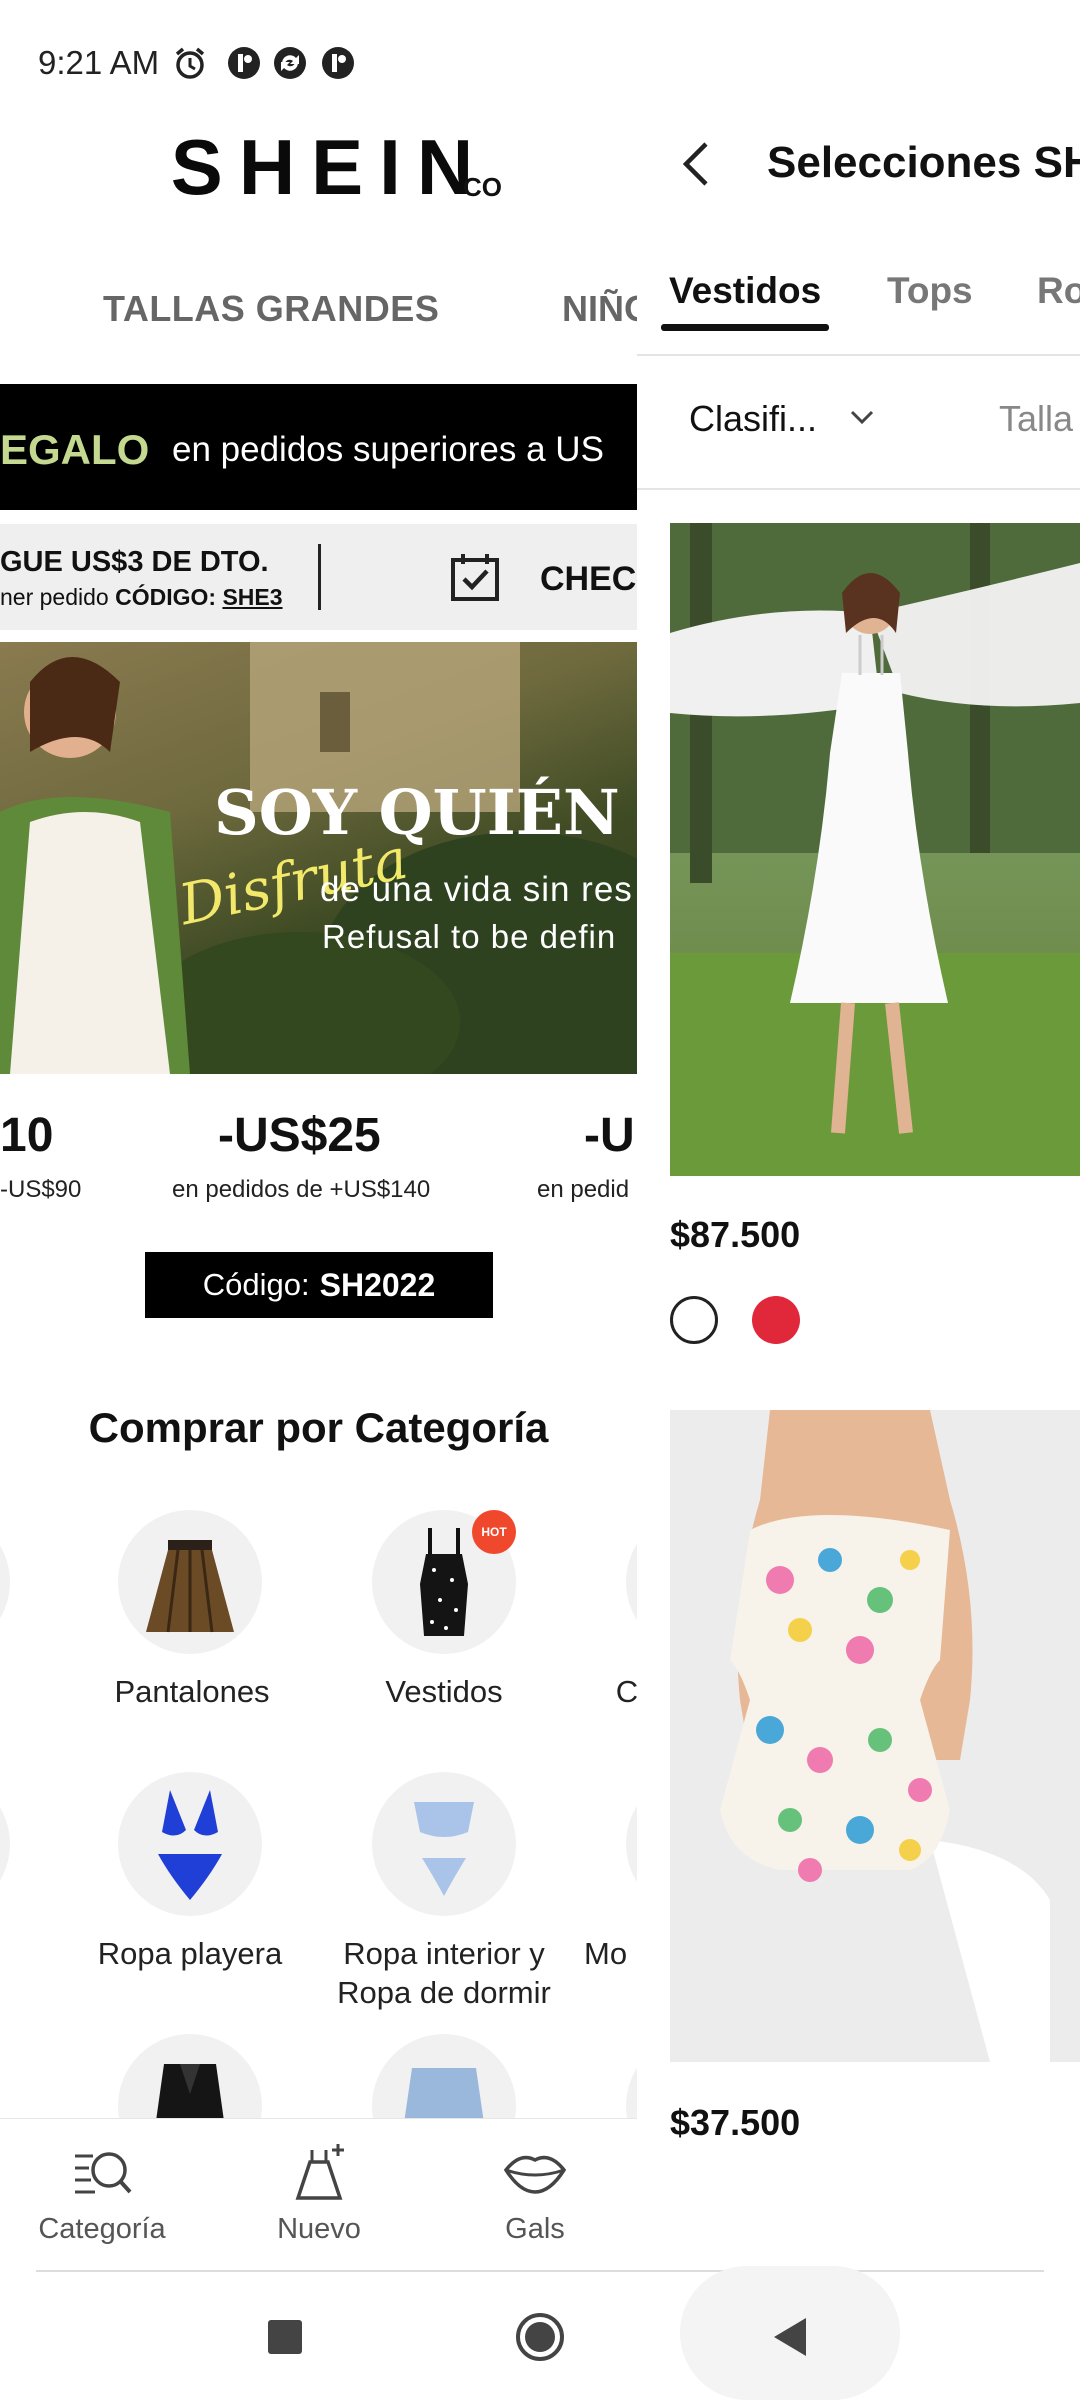  Describe the element at coordinates (1058, 291) in the screenshot. I see `tab-ropa: Ro` at that location.